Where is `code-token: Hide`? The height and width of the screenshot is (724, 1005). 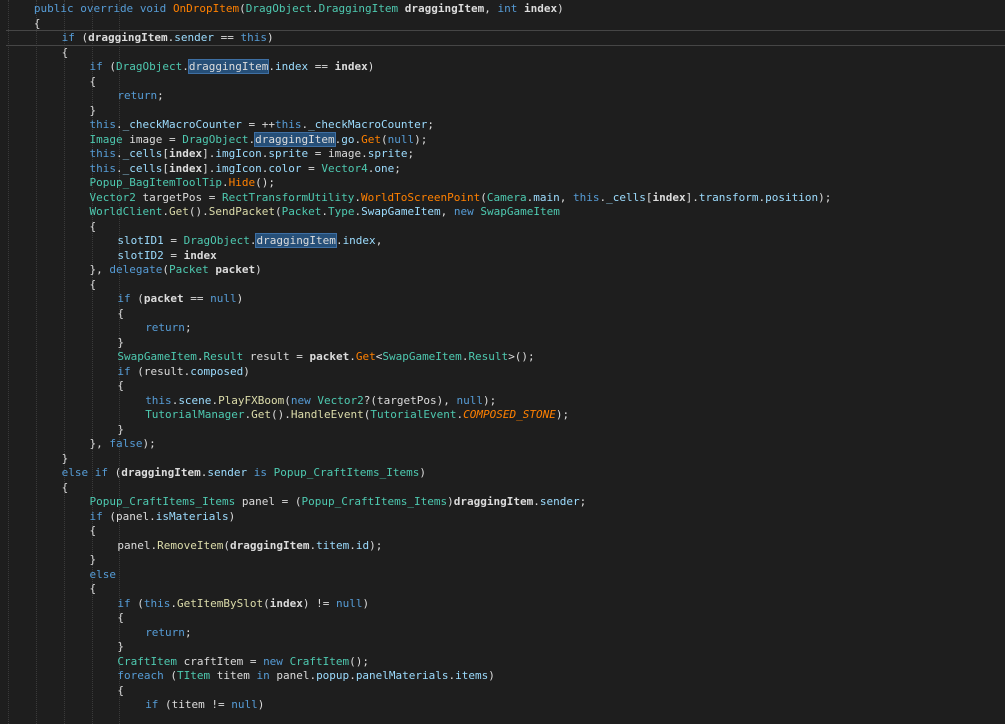 code-token: Hide is located at coordinates (242, 182).